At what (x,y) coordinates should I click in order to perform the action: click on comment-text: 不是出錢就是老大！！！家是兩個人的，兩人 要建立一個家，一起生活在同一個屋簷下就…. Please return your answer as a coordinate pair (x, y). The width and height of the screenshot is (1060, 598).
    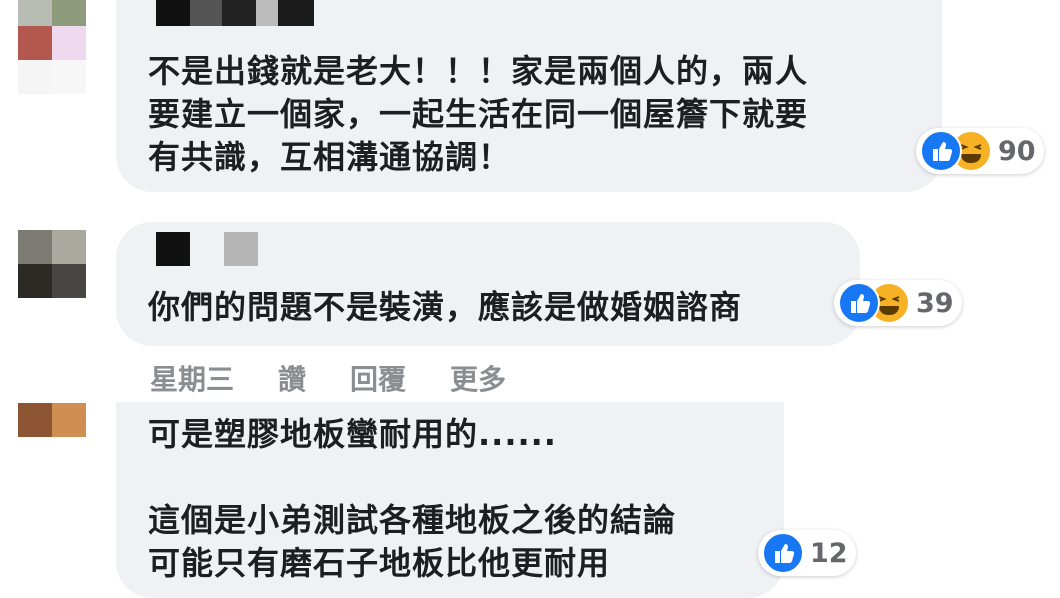
    Looking at the image, I should click on (478, 114).